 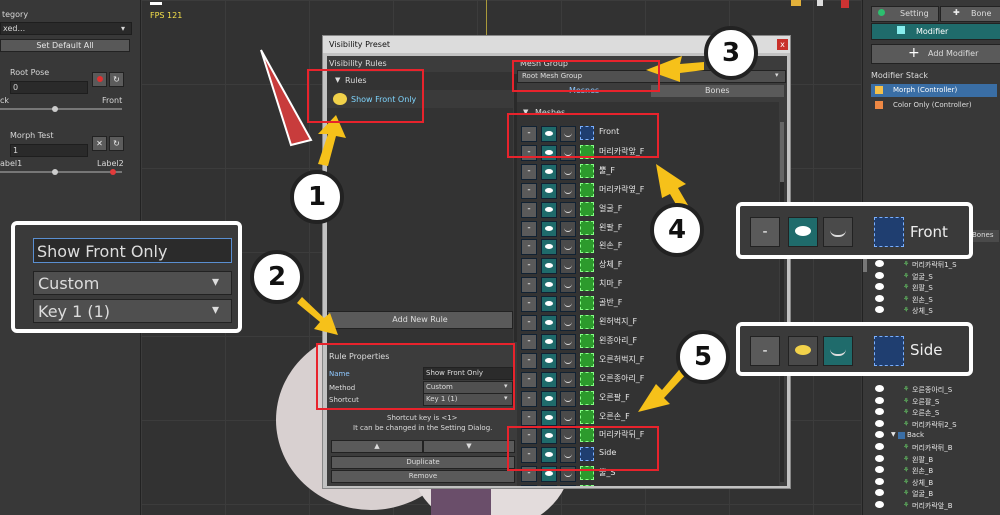 I want to click on zoom-front-visible-eye-icon, so click(x=803, y=232).